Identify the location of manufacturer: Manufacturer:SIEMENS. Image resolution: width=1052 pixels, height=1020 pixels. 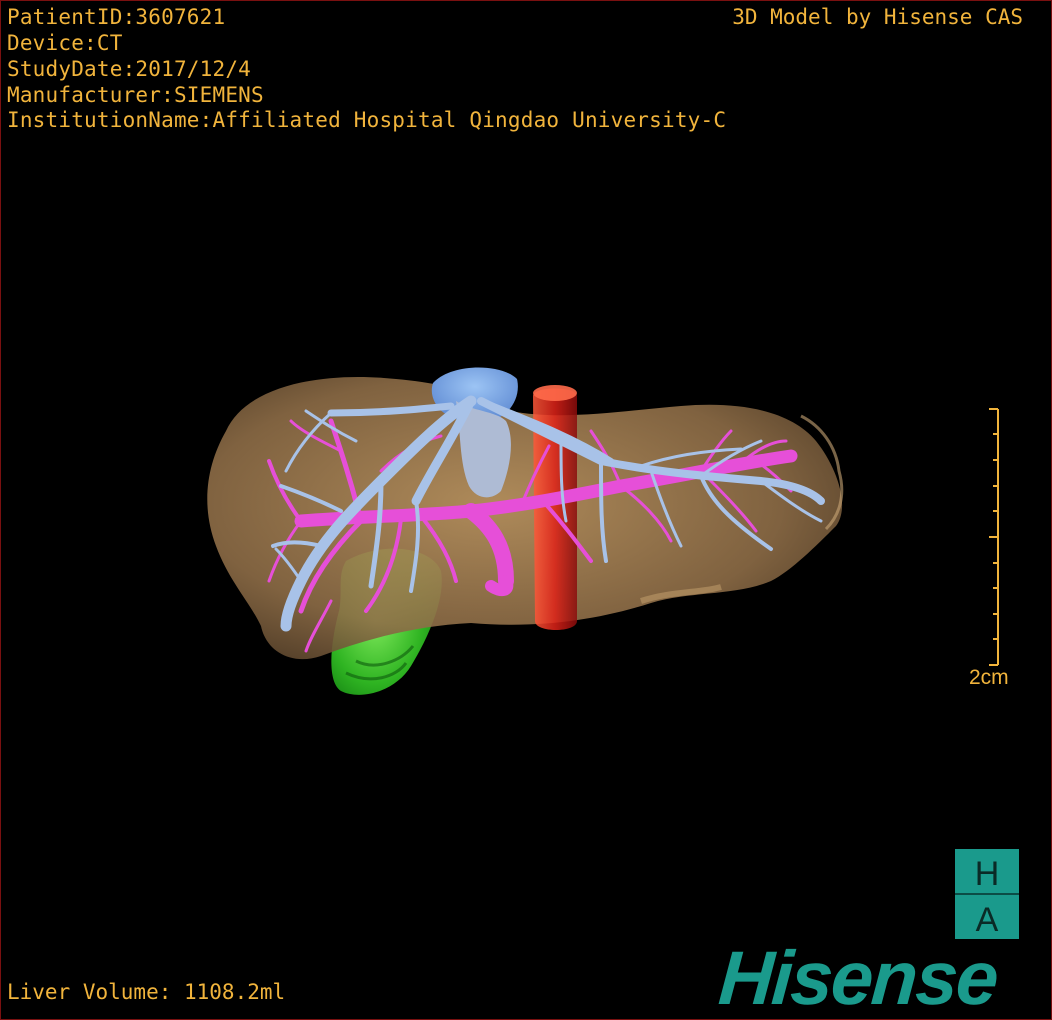
(135, 95).